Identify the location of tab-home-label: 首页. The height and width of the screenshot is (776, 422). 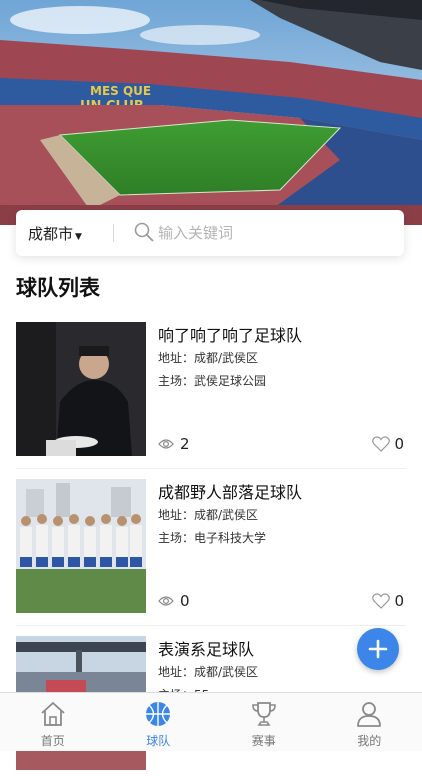
(53, 740).